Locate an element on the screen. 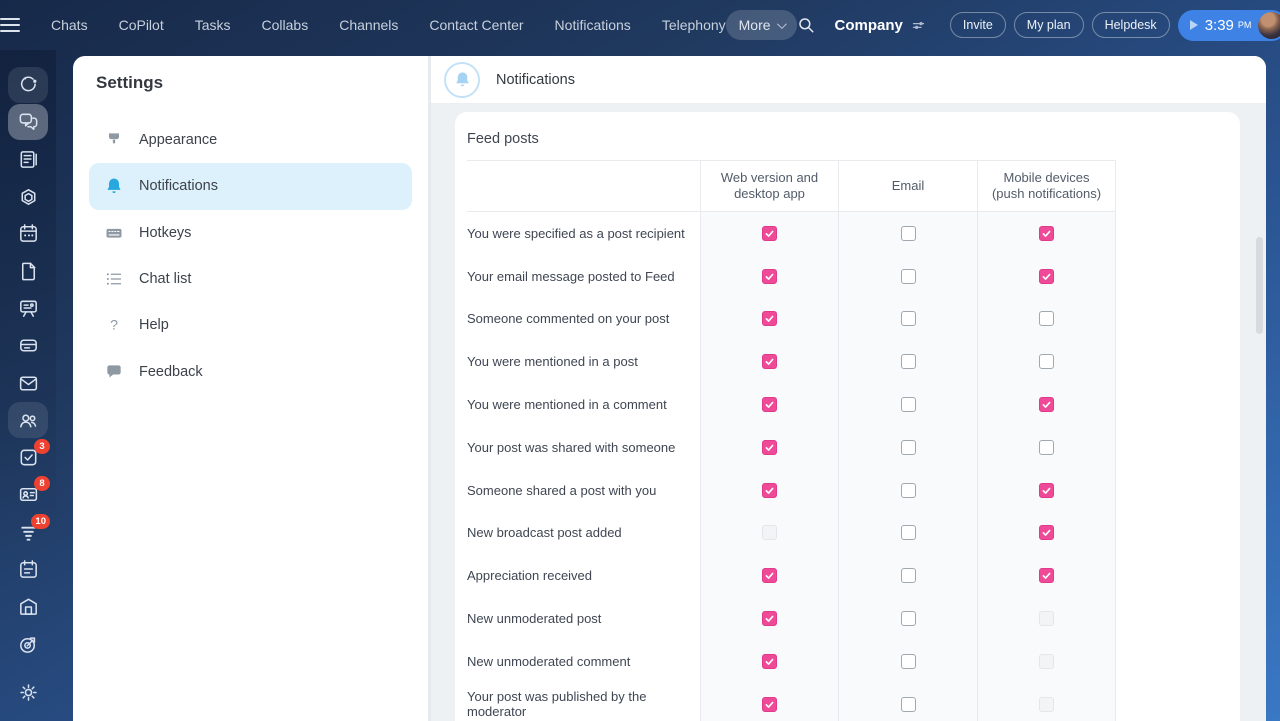 The image size is (1280, 721). table-row: Someone commented on your post is located at coordinates (791, 319).